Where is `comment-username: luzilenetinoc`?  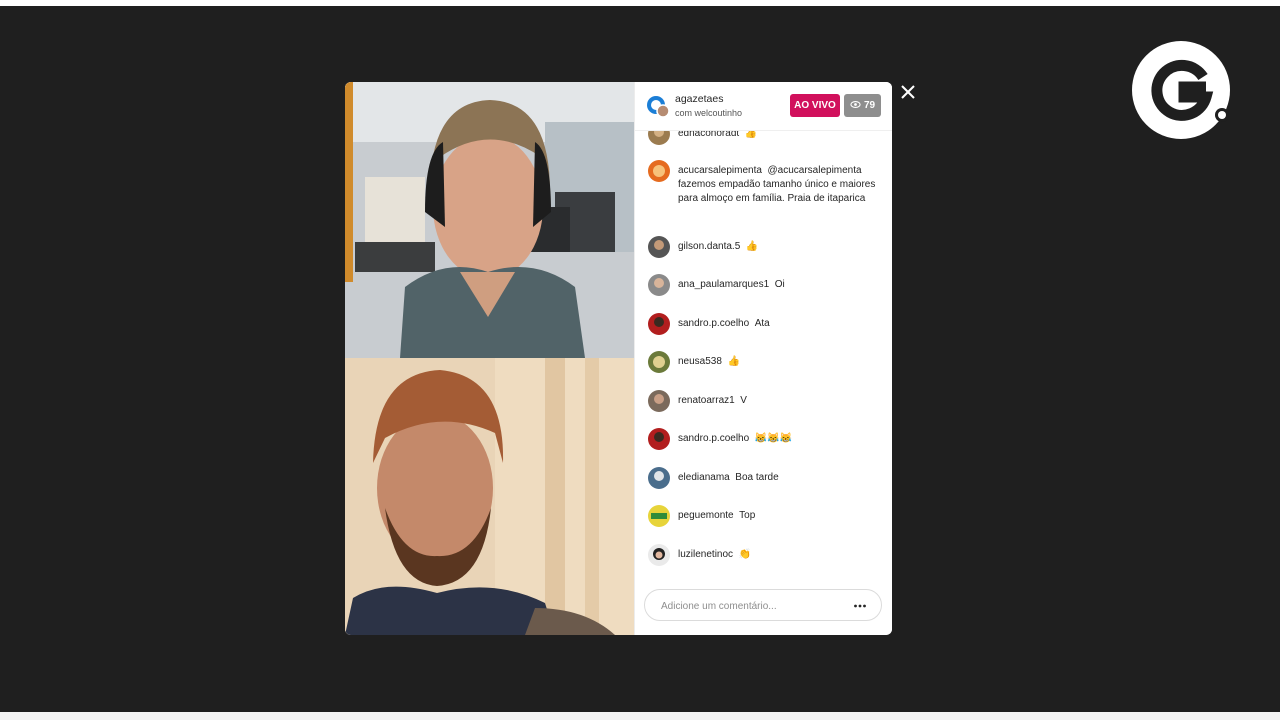 comment-username: luzilenetinoc is located at coordinates (705, 554).